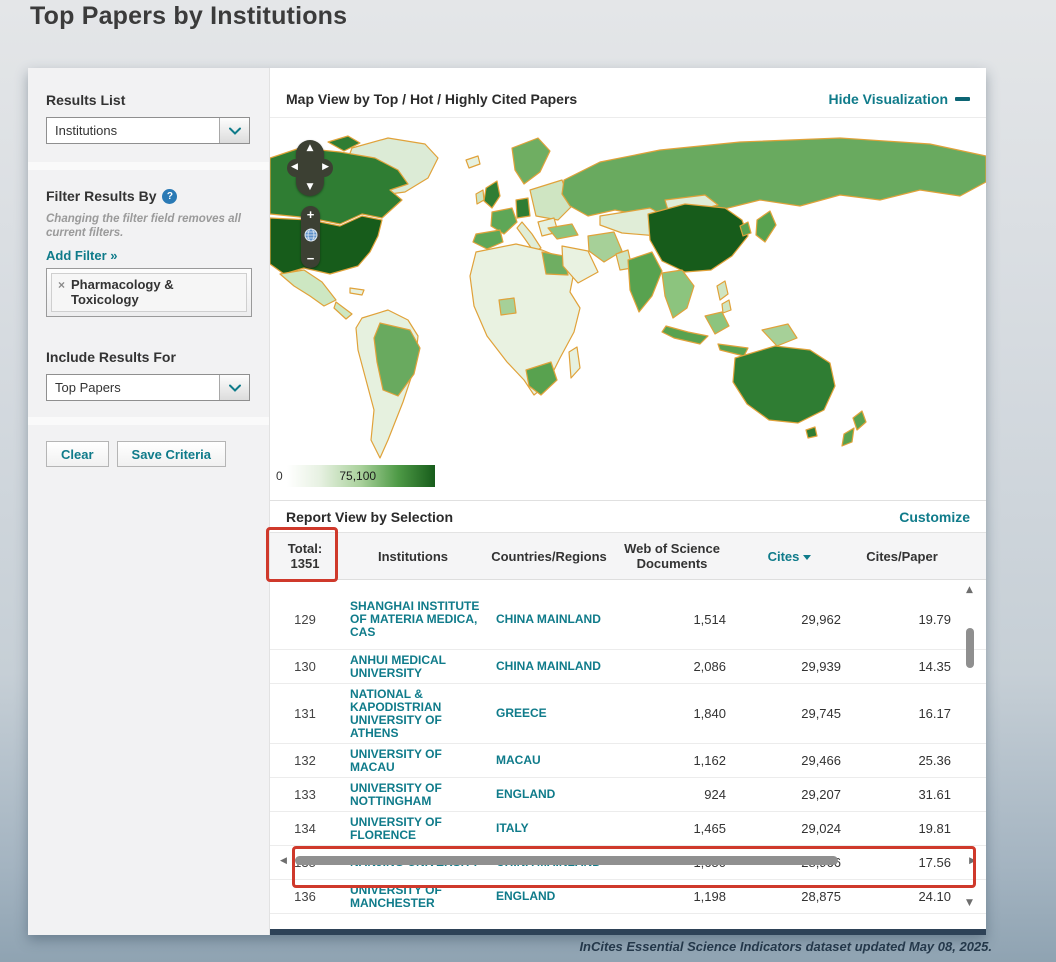 This screenshot has width=1056, height=962. I want to click on filter-results-text: Filter Results By, so click(101, 196).